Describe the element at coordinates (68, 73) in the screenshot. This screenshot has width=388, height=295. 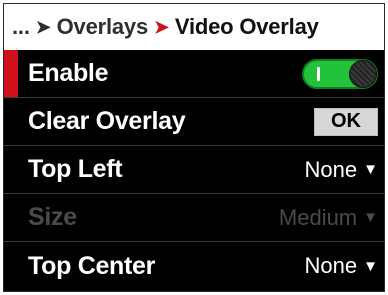
I see `setting-label: Enable` at that location.